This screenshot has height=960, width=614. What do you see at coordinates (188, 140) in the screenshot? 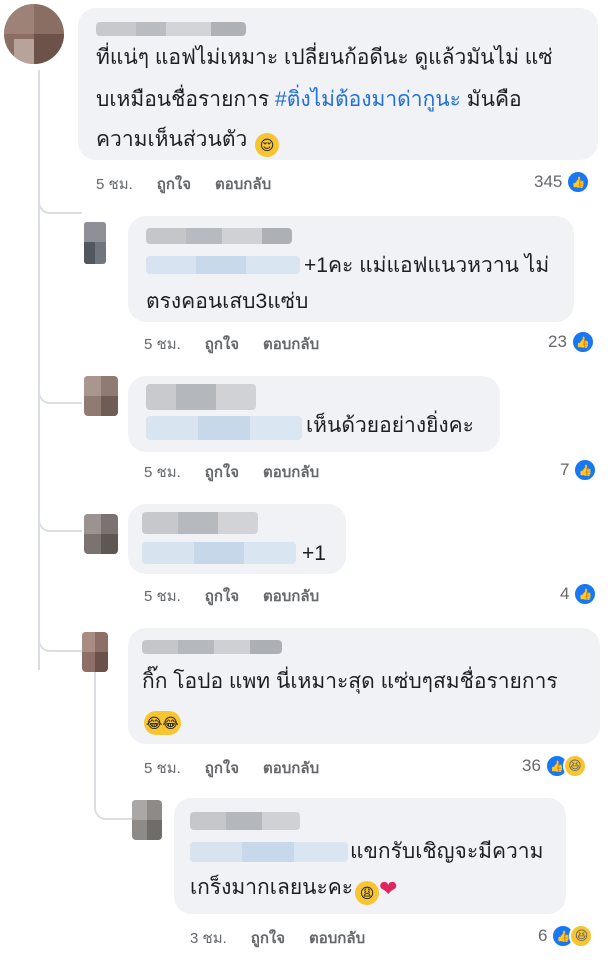
I see `comment-text: ความเห็นส่วนตัว 😌` at bounding box center [188, 140].